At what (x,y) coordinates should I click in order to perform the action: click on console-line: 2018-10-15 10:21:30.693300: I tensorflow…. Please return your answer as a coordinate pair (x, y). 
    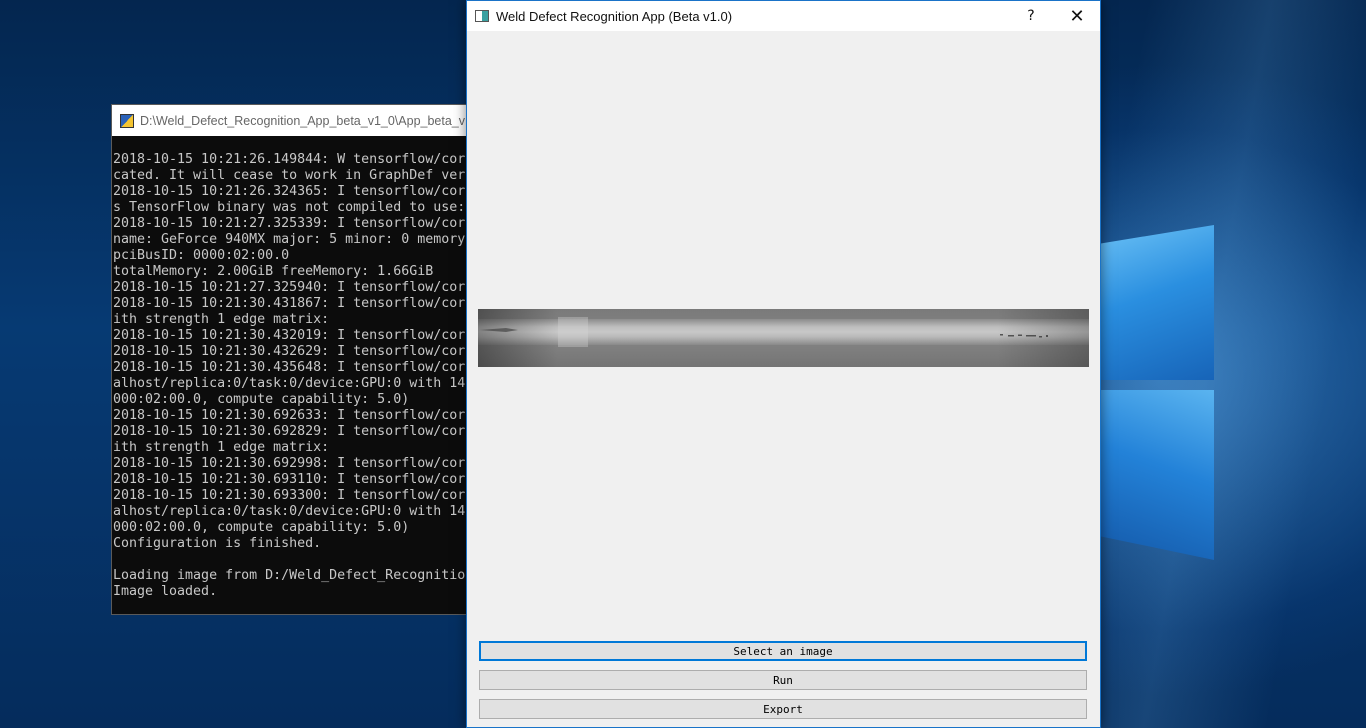
    Looking at the image, I should click on (291, 495).